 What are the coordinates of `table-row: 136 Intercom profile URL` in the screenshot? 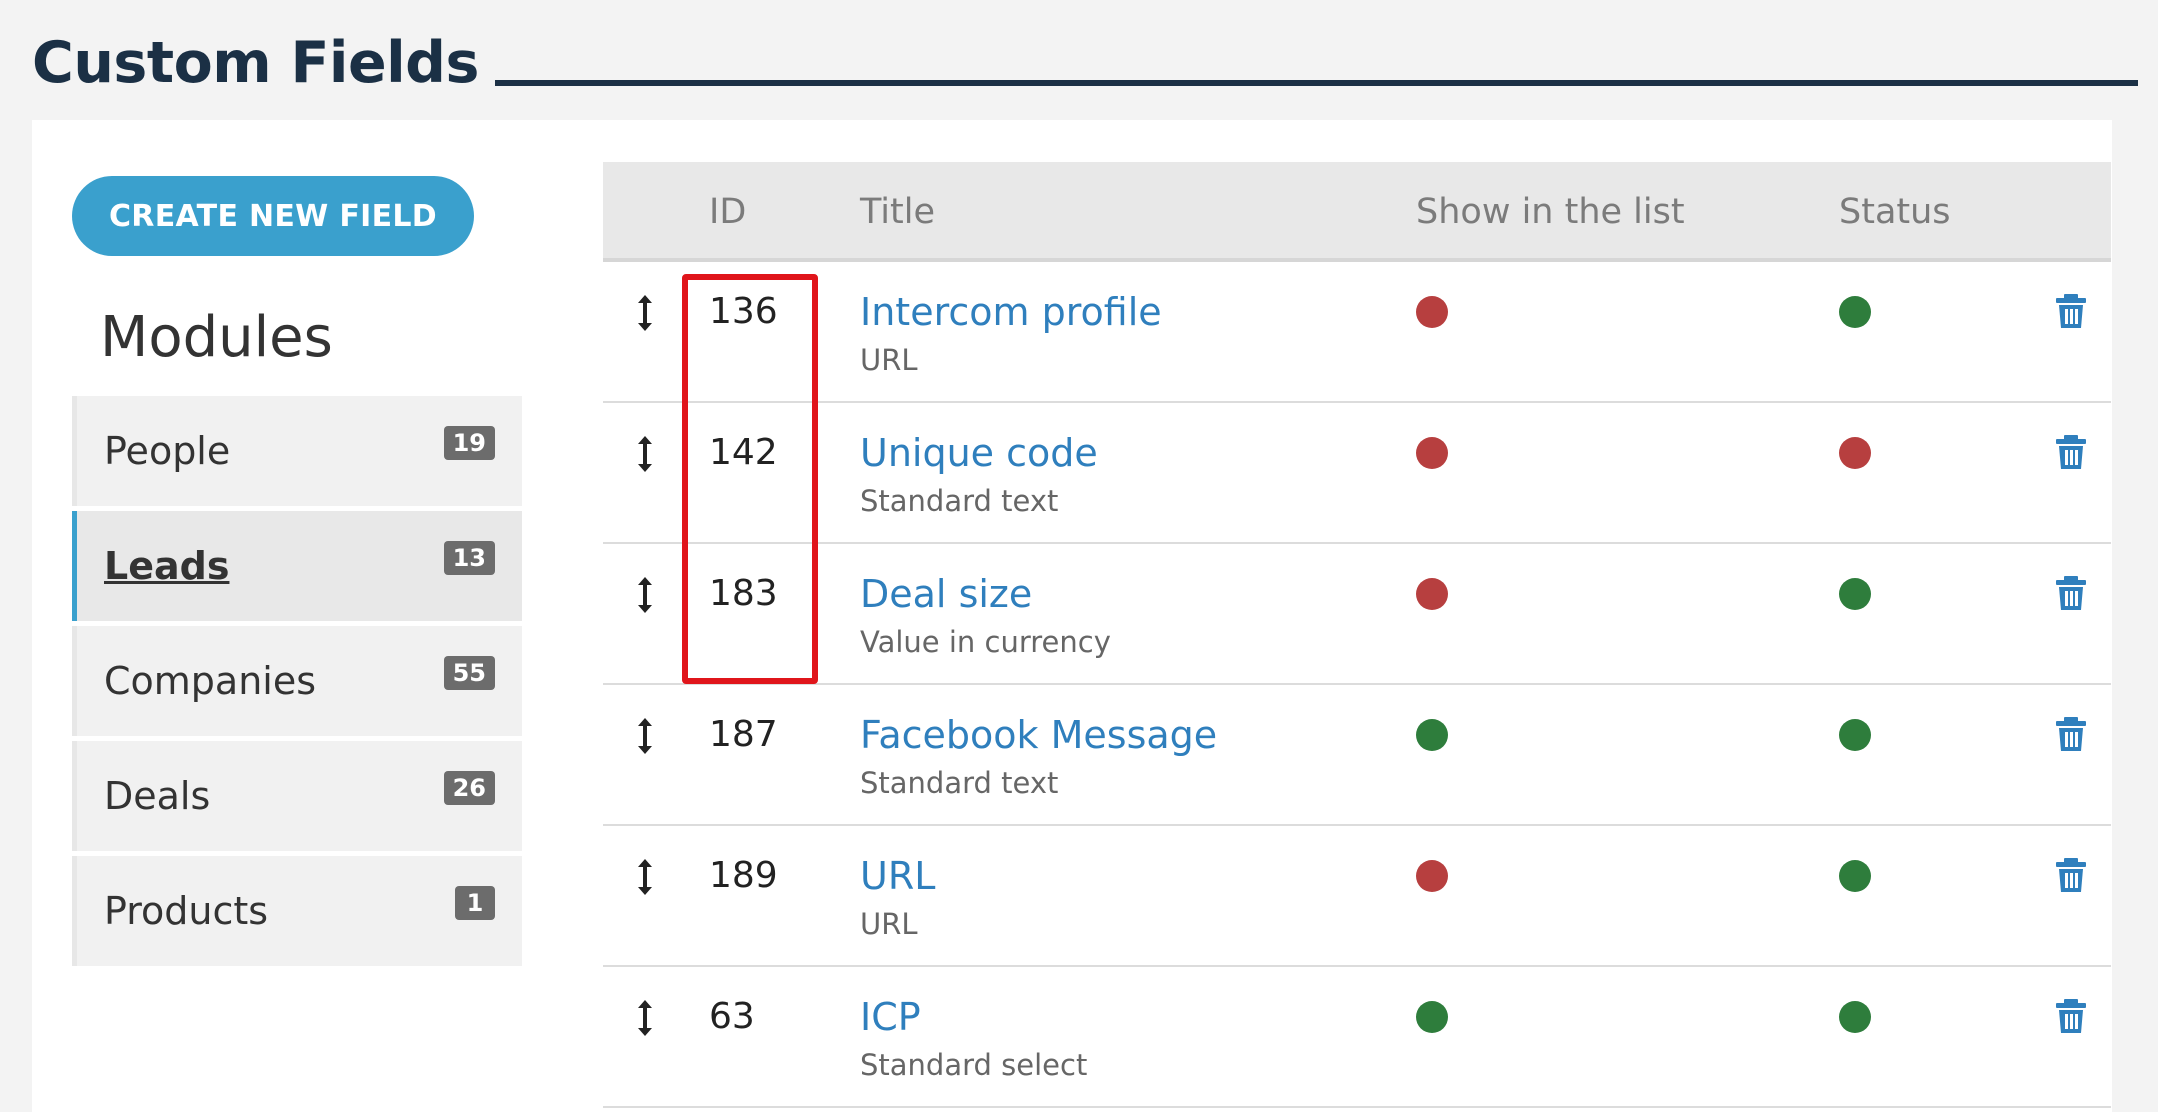 It's located at (1357, 332).